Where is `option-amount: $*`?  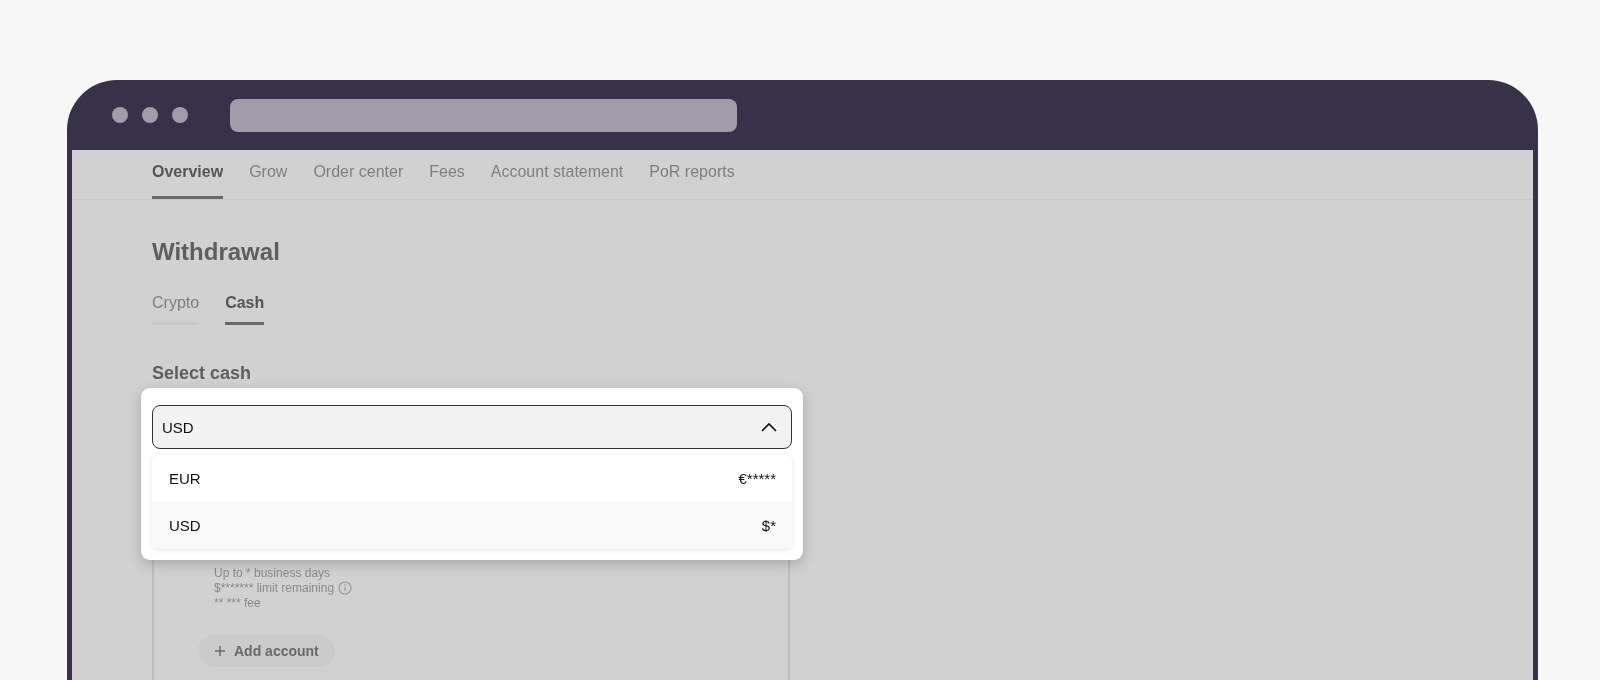
option-amount: $* is located at coordinates (768, 525).